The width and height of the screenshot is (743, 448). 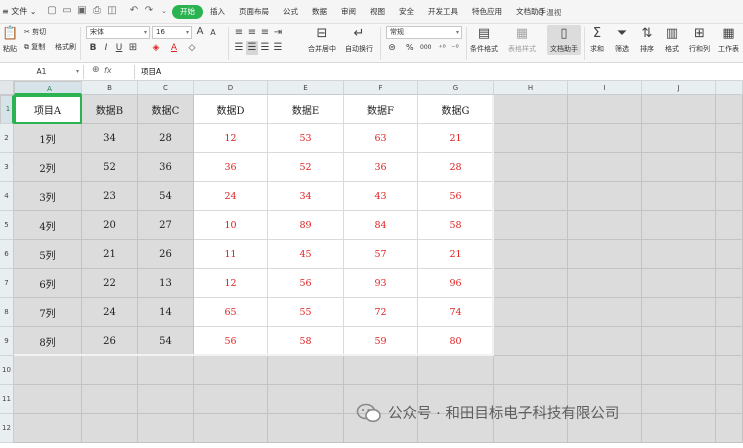 I want to click on row-header: 8, so click(x=7, y=312).